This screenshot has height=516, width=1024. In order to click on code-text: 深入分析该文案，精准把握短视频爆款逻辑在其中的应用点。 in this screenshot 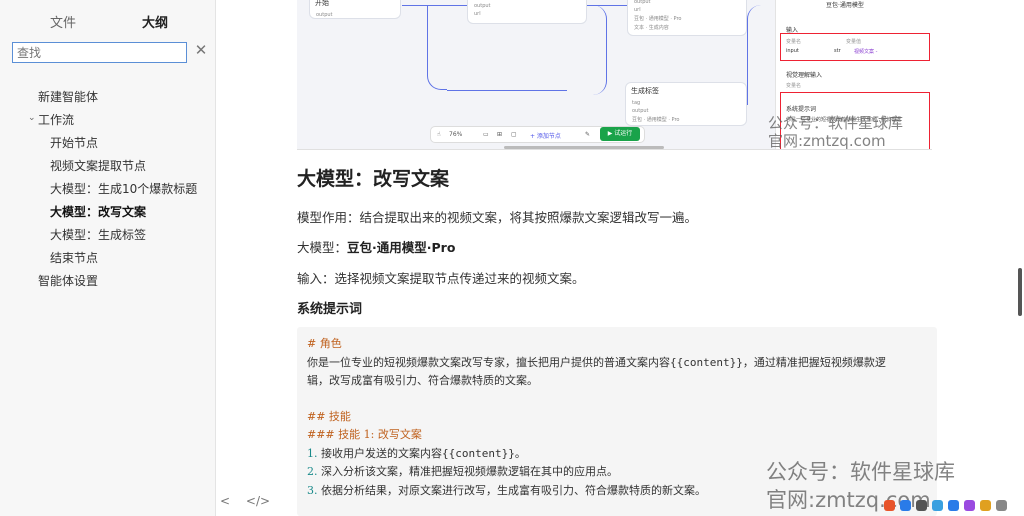, I will do `click(469, 471)`.